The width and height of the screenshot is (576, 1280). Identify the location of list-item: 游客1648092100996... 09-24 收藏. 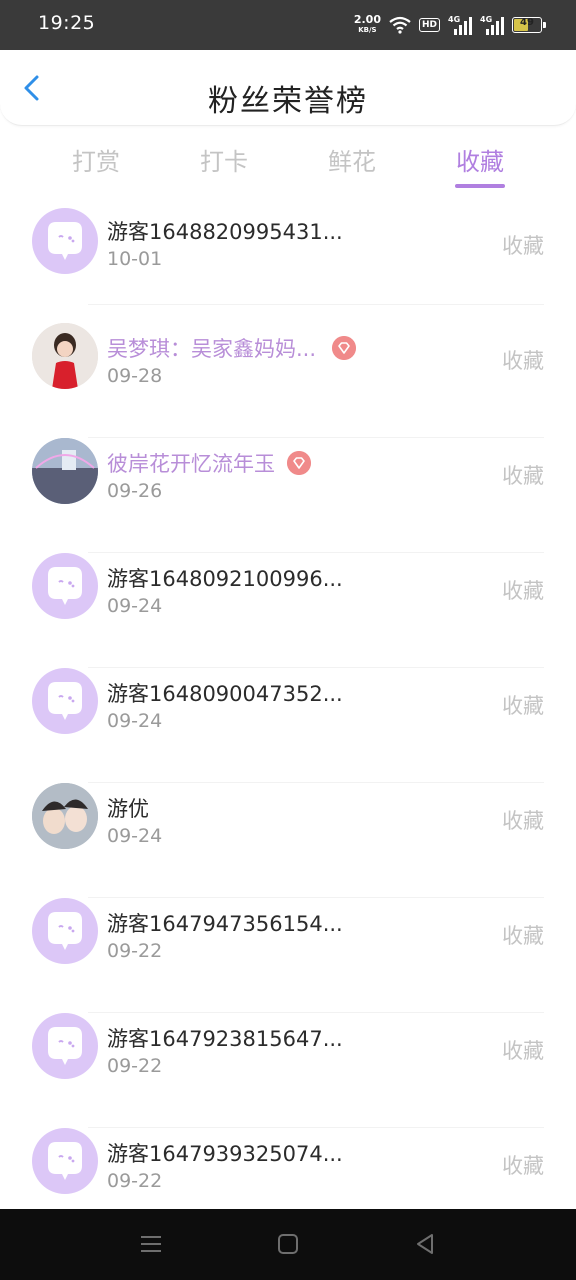
(288, 610).